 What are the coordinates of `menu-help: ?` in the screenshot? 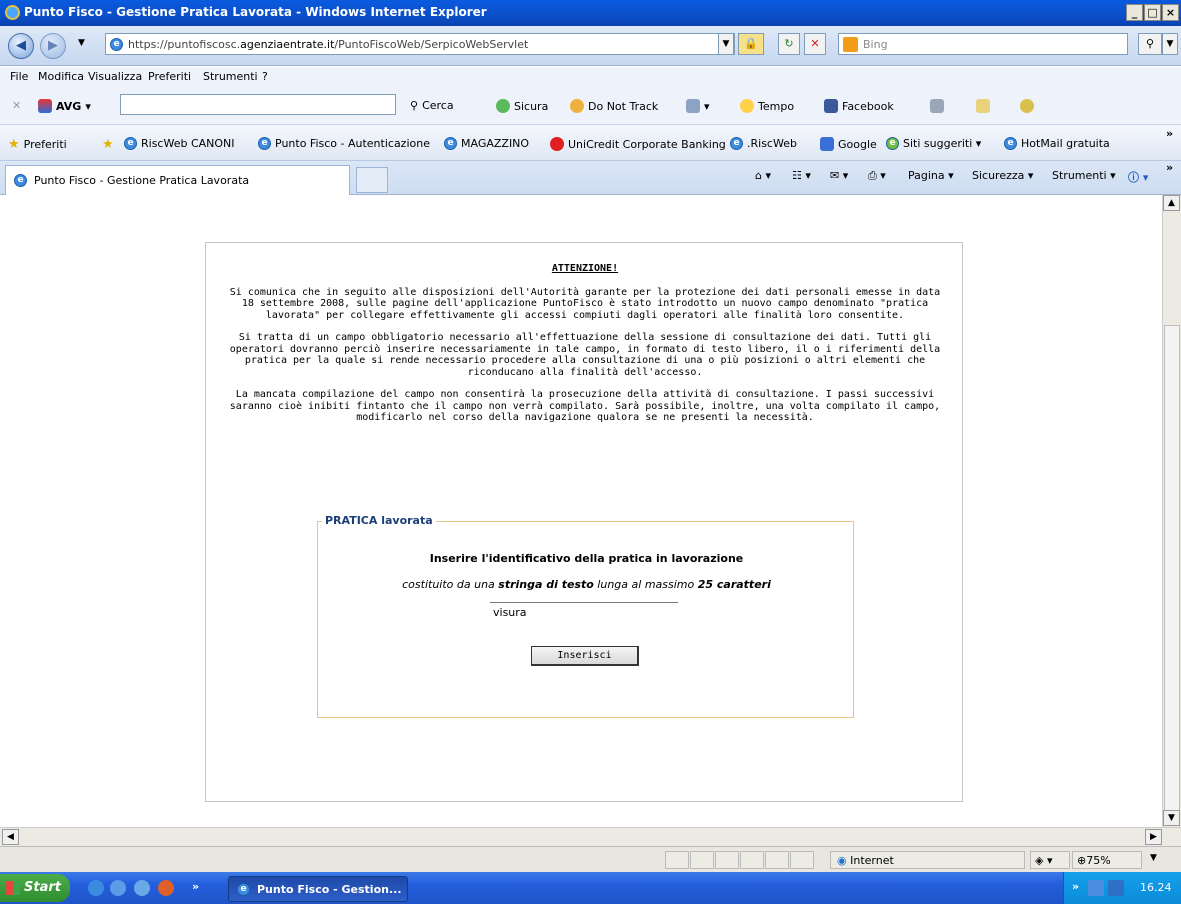 It's located at (265, 76).